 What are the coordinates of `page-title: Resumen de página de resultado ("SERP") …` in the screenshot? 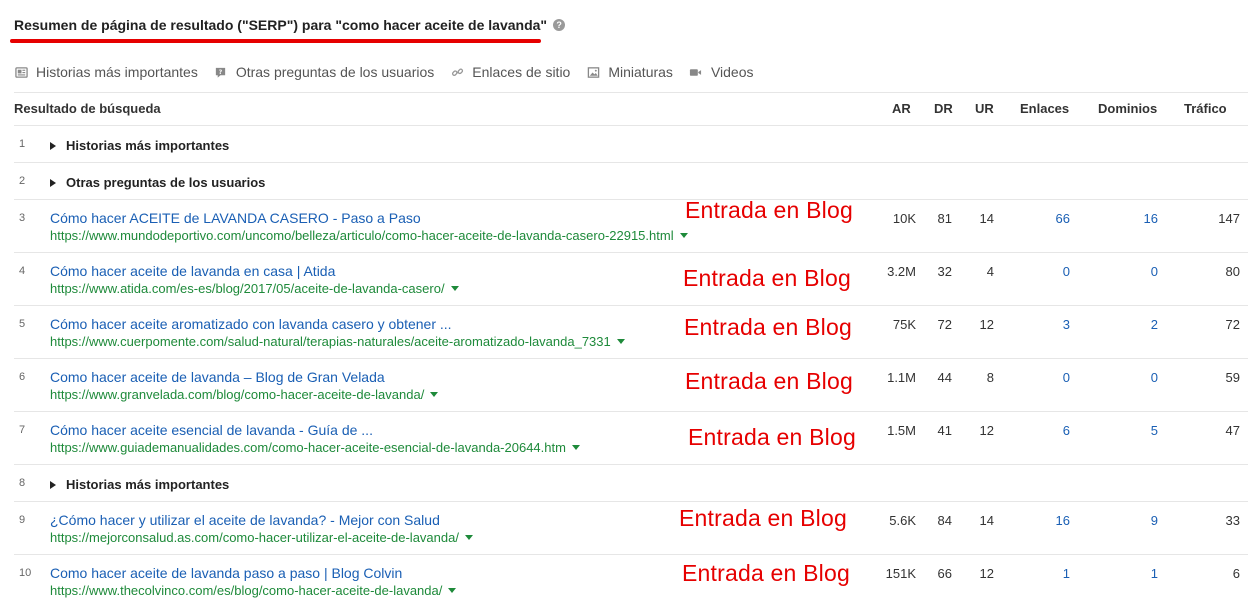 It's located at (281, 25).